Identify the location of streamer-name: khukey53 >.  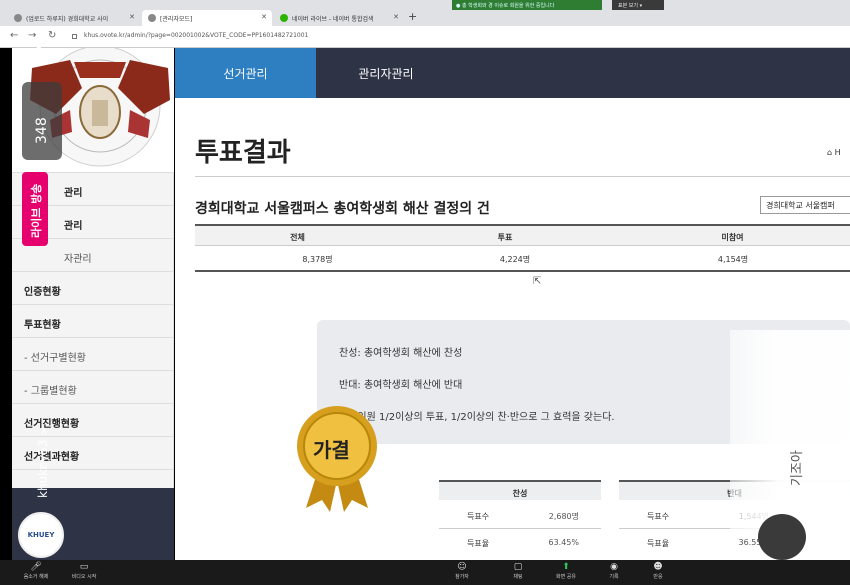
(43, 462).